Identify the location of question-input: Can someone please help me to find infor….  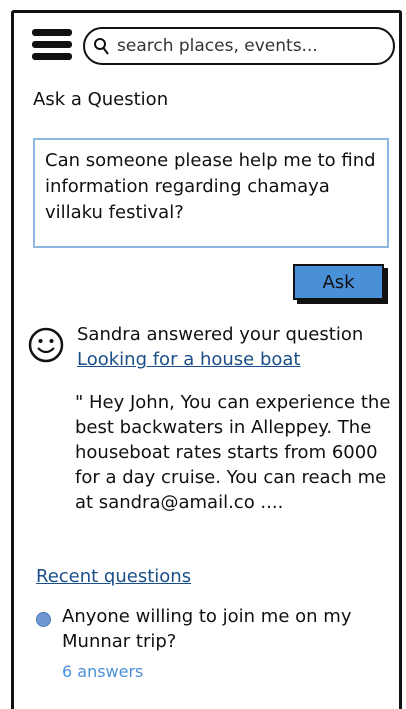
(211, 193).